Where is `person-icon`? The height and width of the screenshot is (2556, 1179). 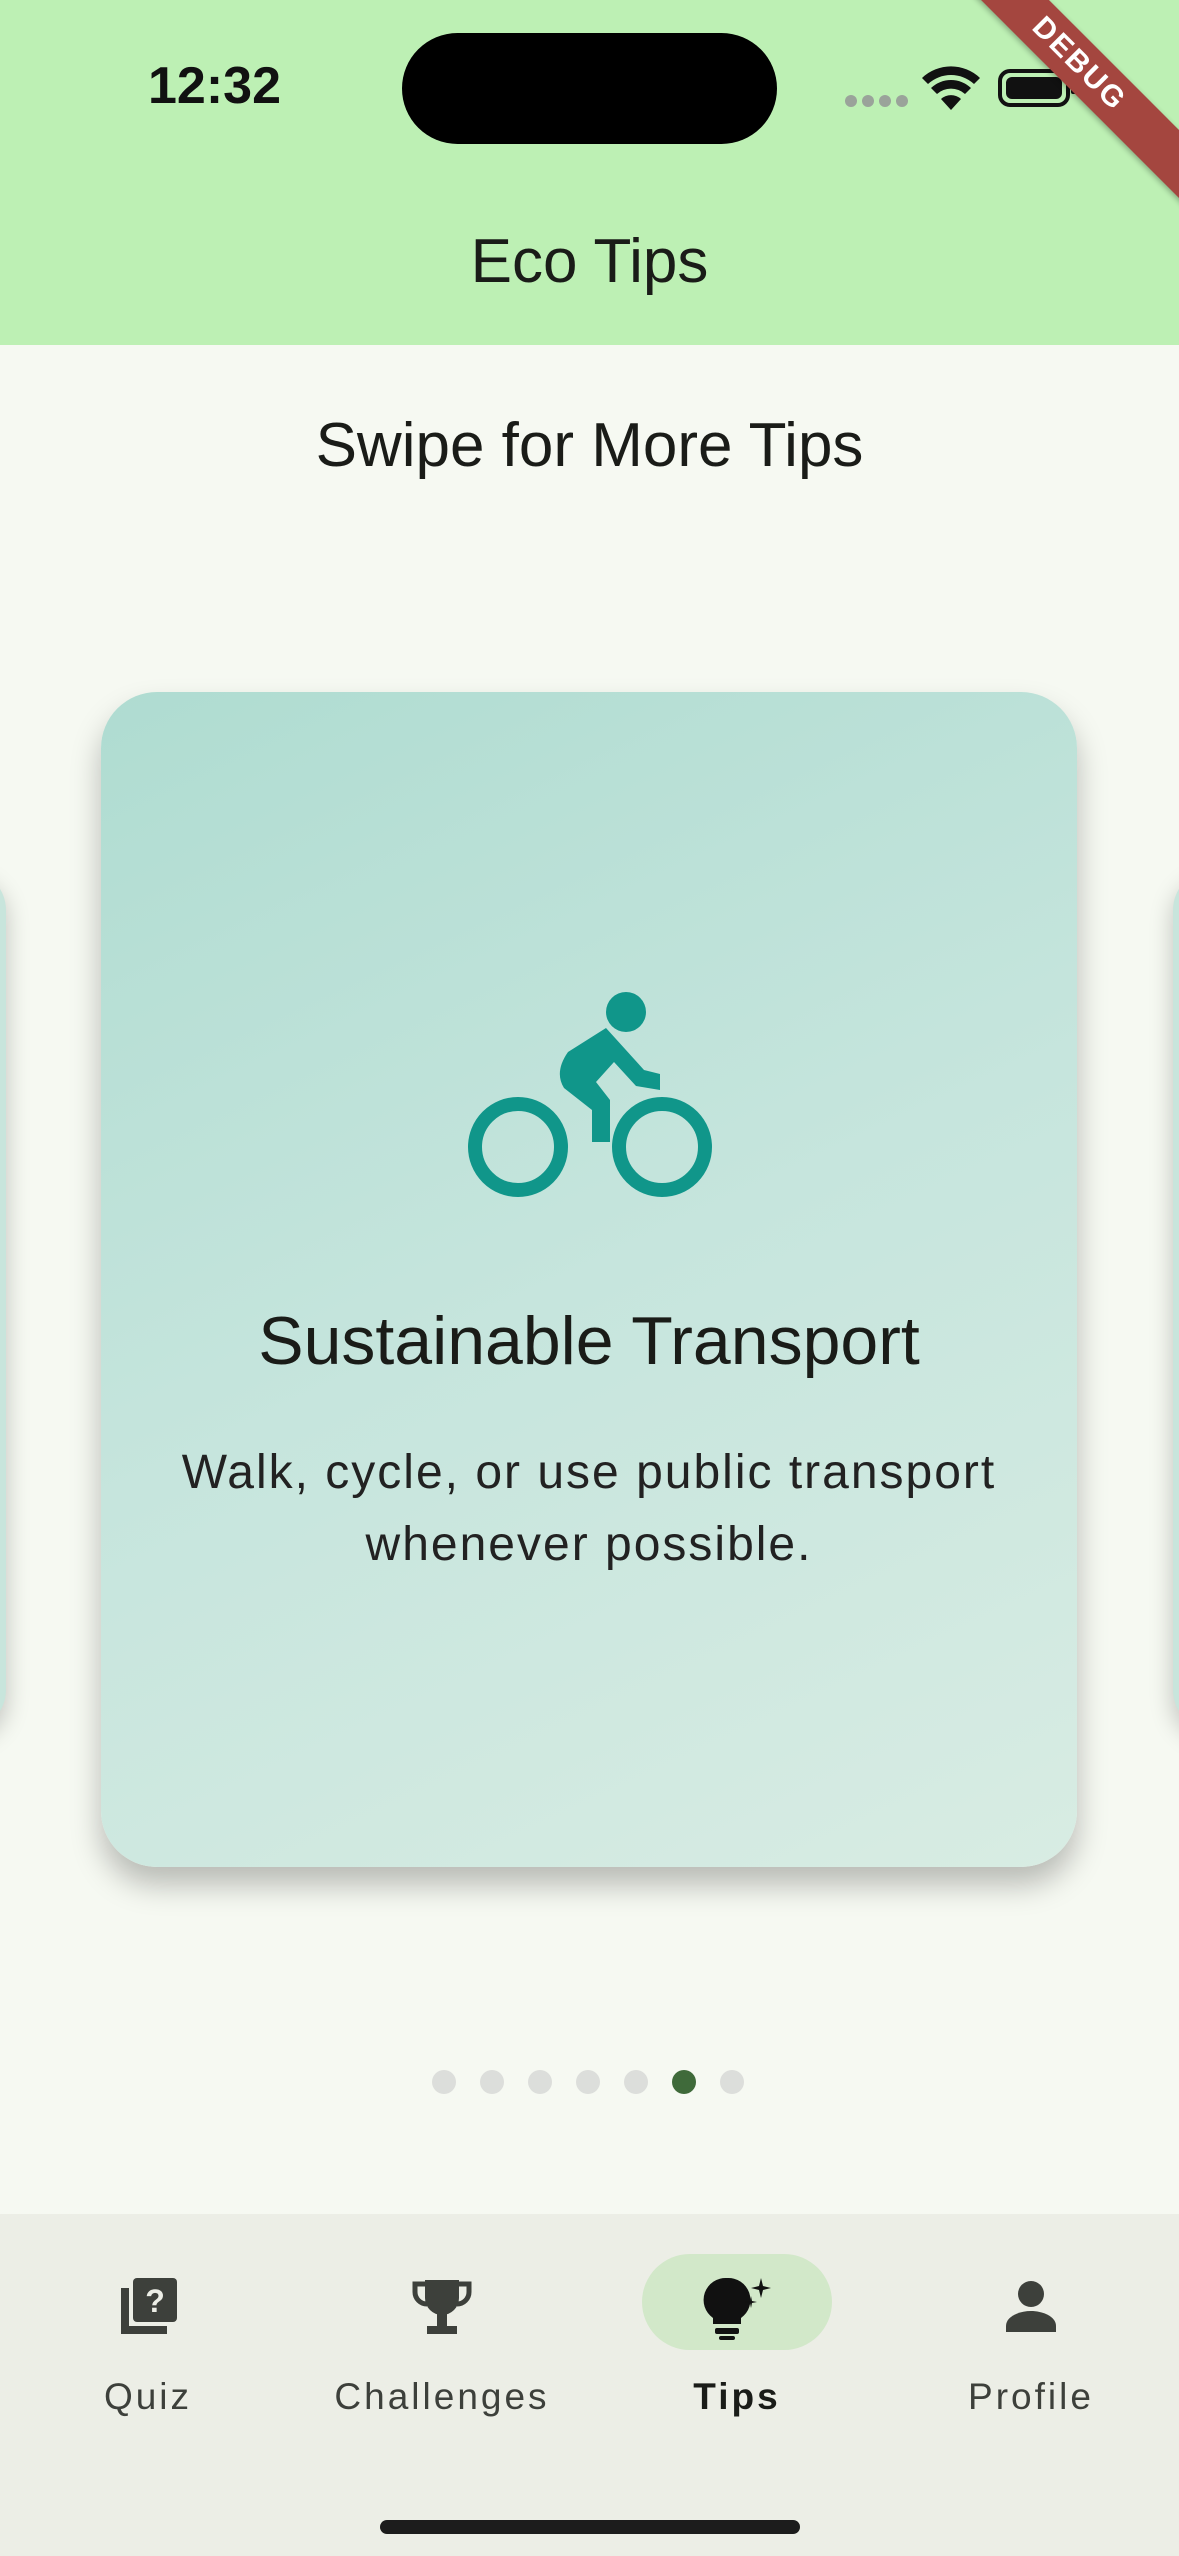
person-icon is located at coordinates (1031, 2306).